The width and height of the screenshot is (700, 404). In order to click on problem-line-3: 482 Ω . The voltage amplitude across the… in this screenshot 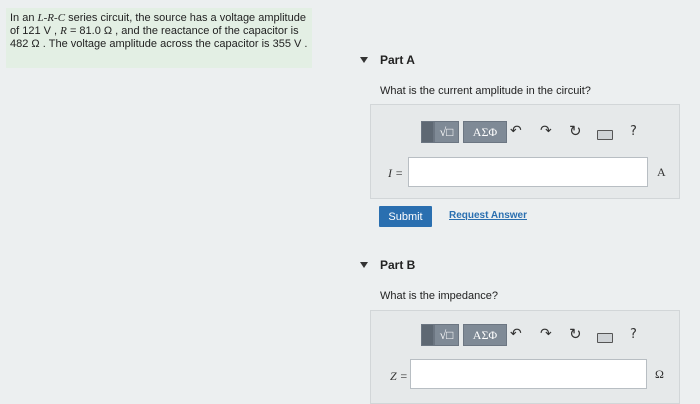, I will do `click(159, 44)`.